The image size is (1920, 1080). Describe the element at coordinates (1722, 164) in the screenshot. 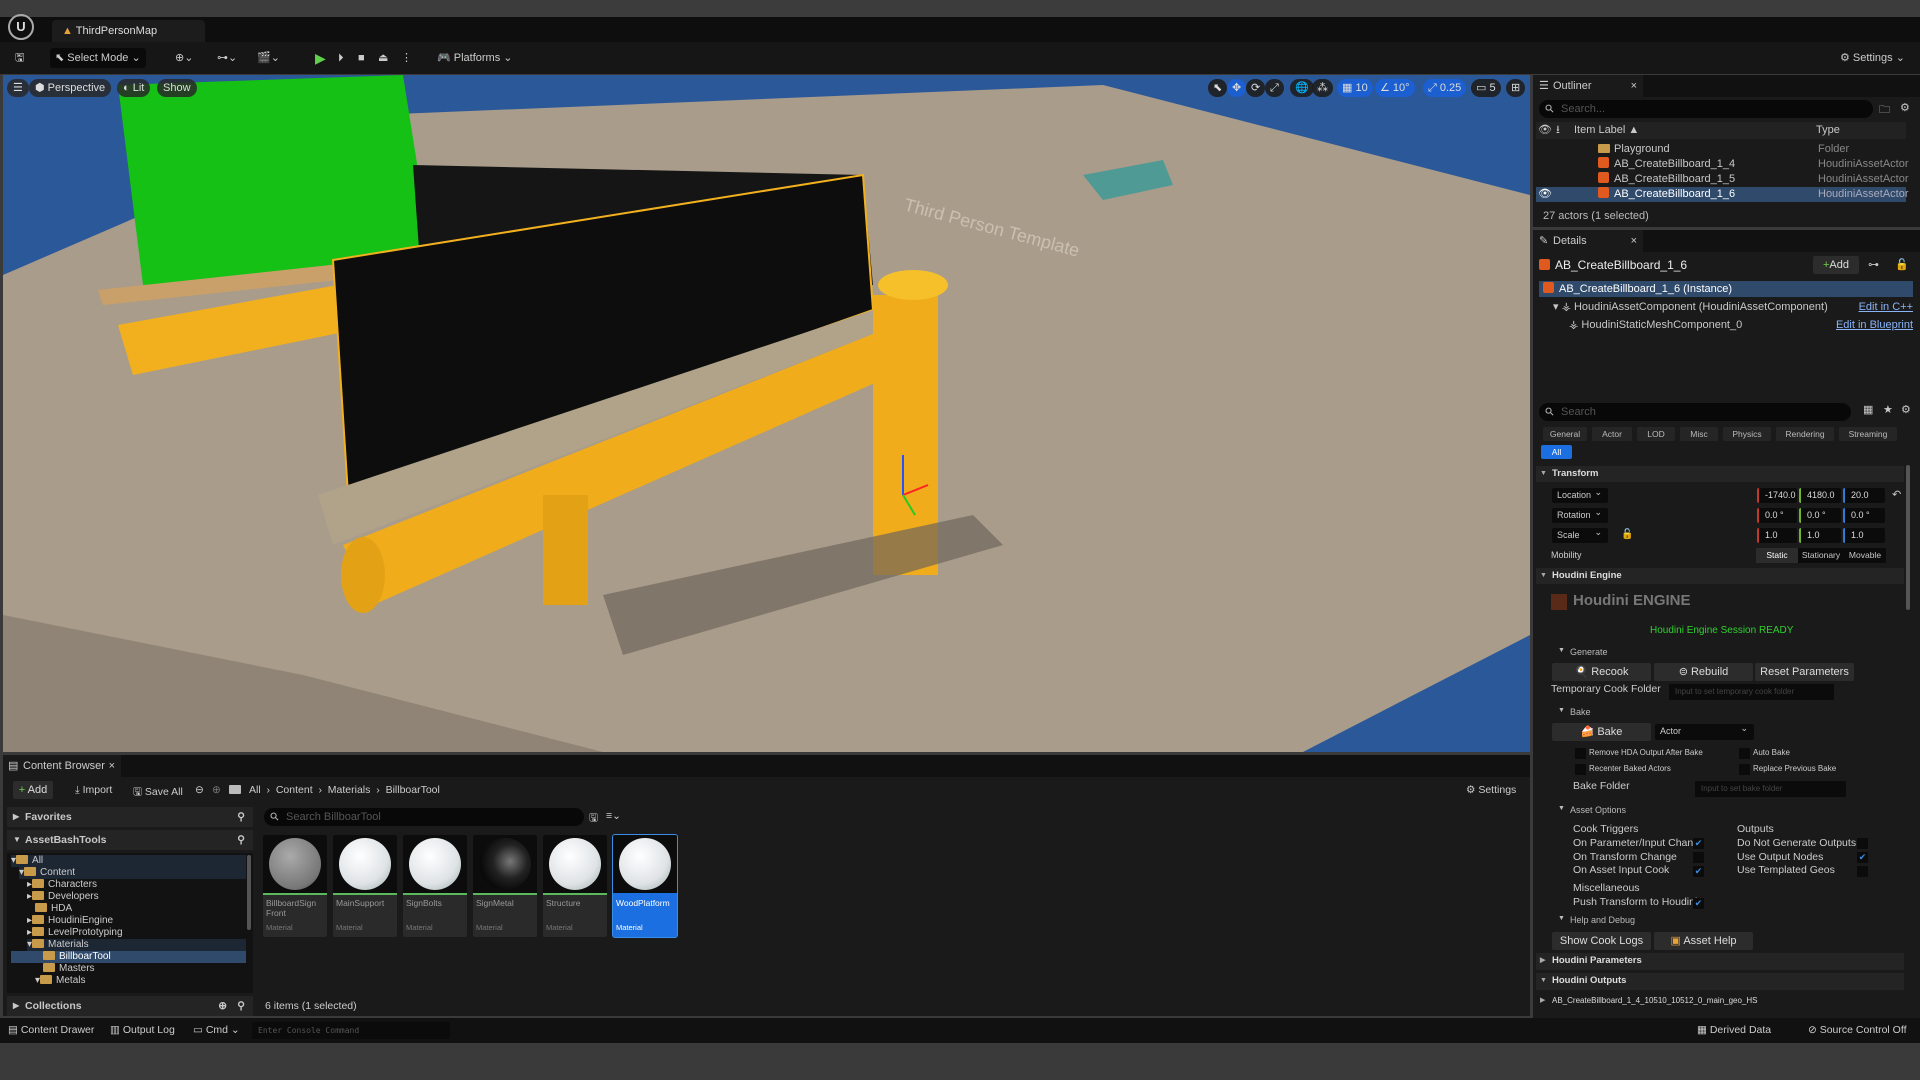

I see `outliner-row: AB_CreateBillboard_1_4 HoudiniAssetActor` at that location.